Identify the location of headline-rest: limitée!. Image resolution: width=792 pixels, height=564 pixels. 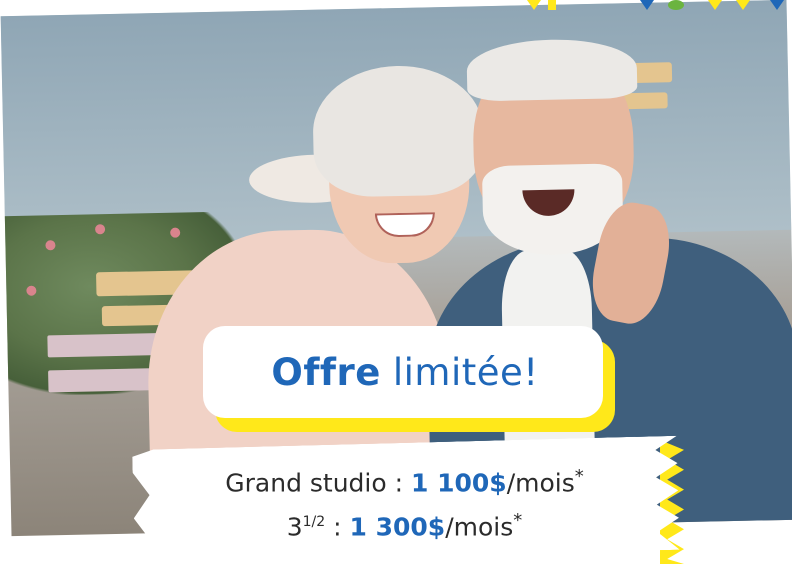
(465, 372).